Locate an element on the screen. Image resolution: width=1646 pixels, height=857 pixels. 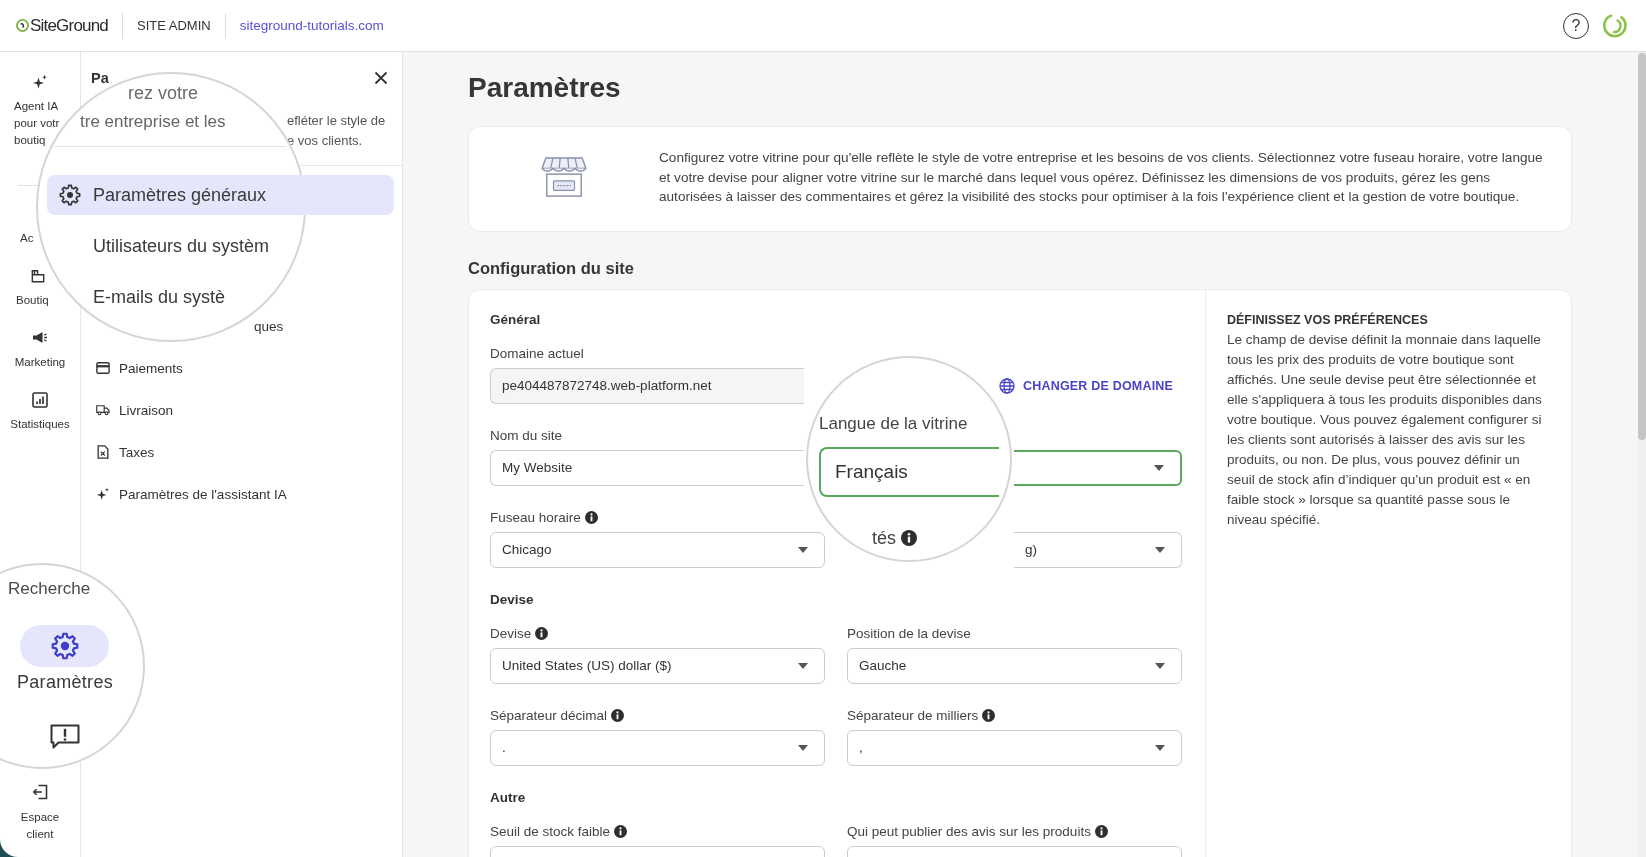
field-label: Séparateur de milliers is located at coordinates (913, 715).